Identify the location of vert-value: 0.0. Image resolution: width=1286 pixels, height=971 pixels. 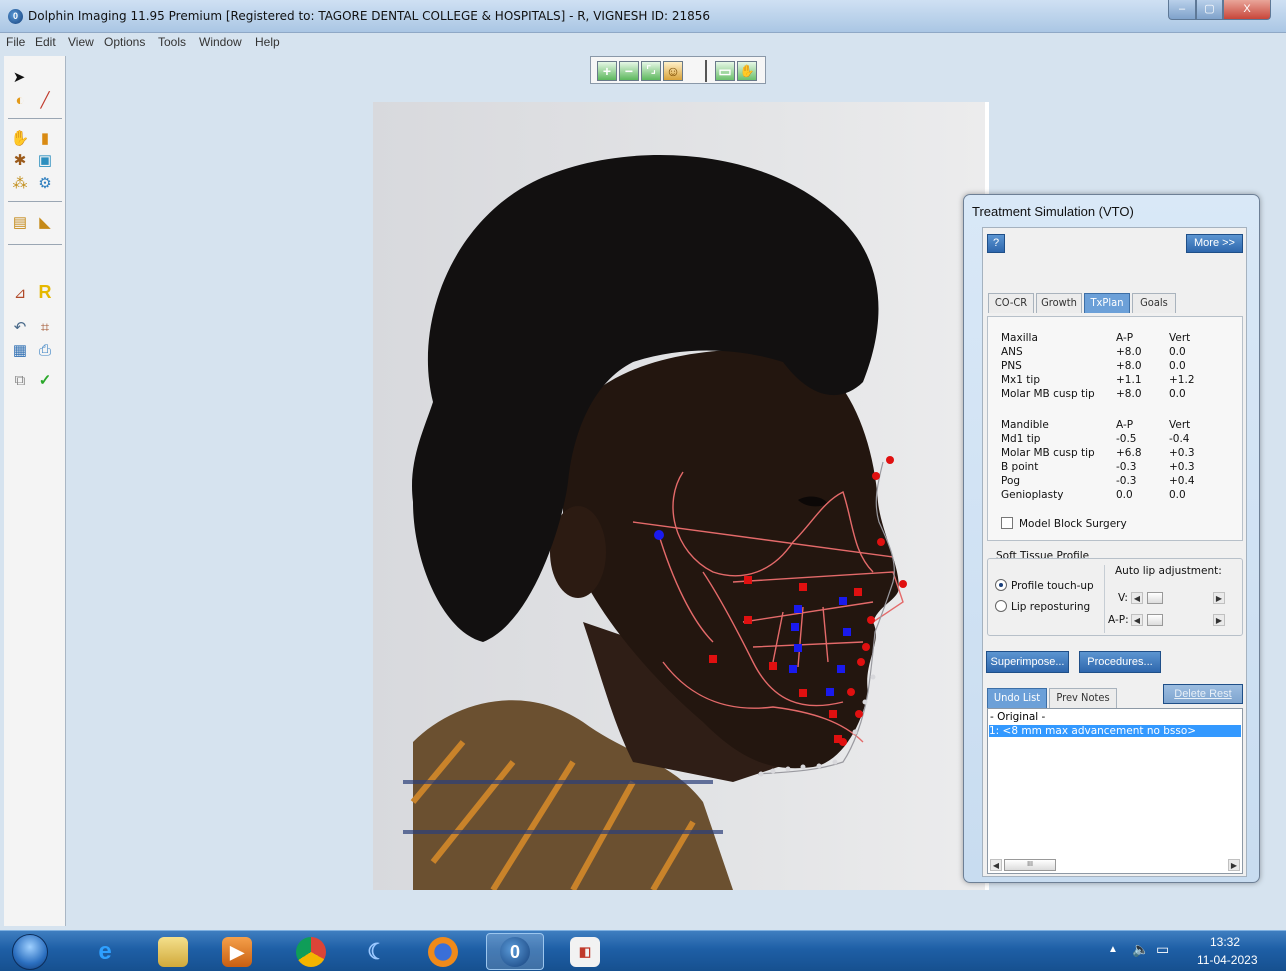
(1177, 495).